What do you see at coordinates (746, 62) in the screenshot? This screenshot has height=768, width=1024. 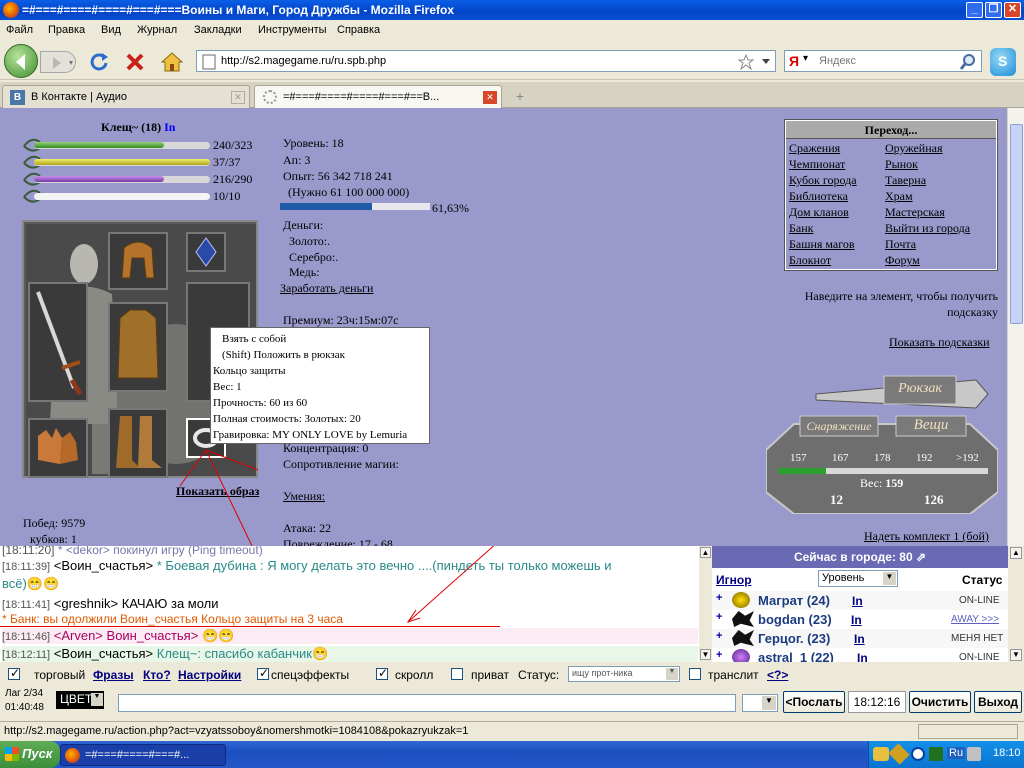 I see `bookmark-star-icon` at bounding box center [746, 62].